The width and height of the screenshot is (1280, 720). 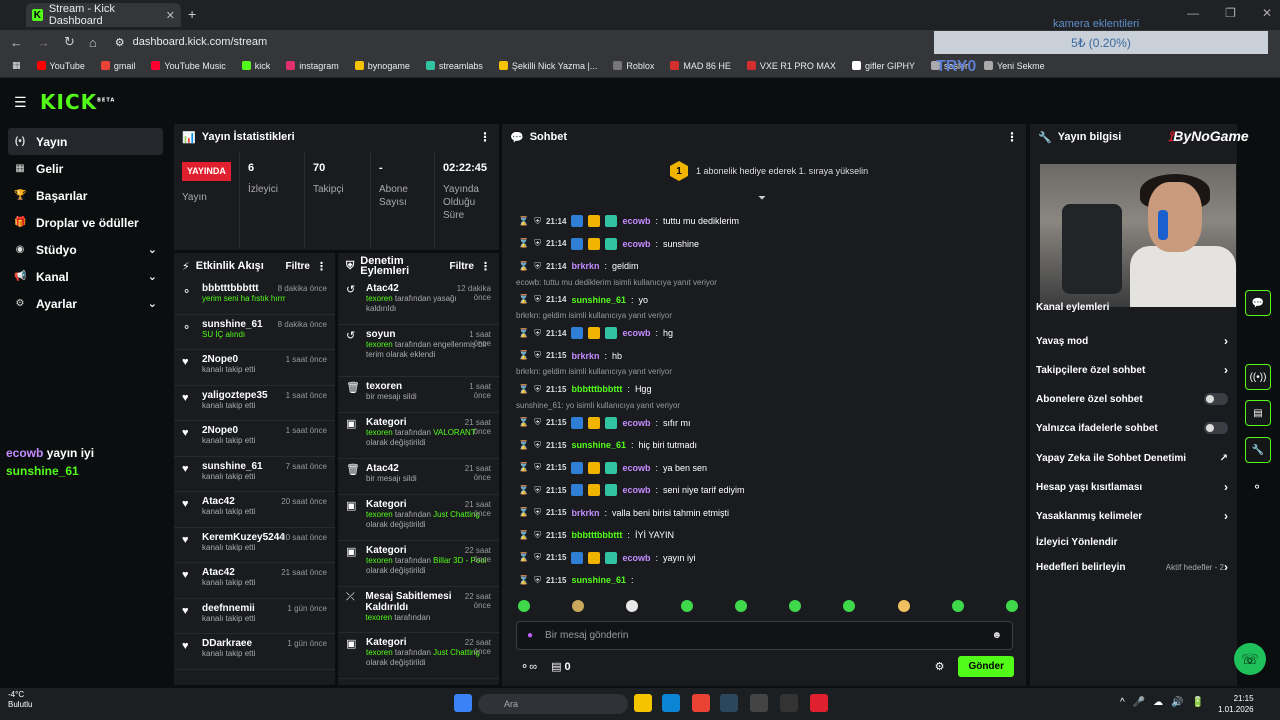 What do you see at coordinates (254, 510) in the screenshot?
I see `activity-item: ♥ Atac42 kanalı takip etti 20 saat önce` at bounding box center [254, 510].